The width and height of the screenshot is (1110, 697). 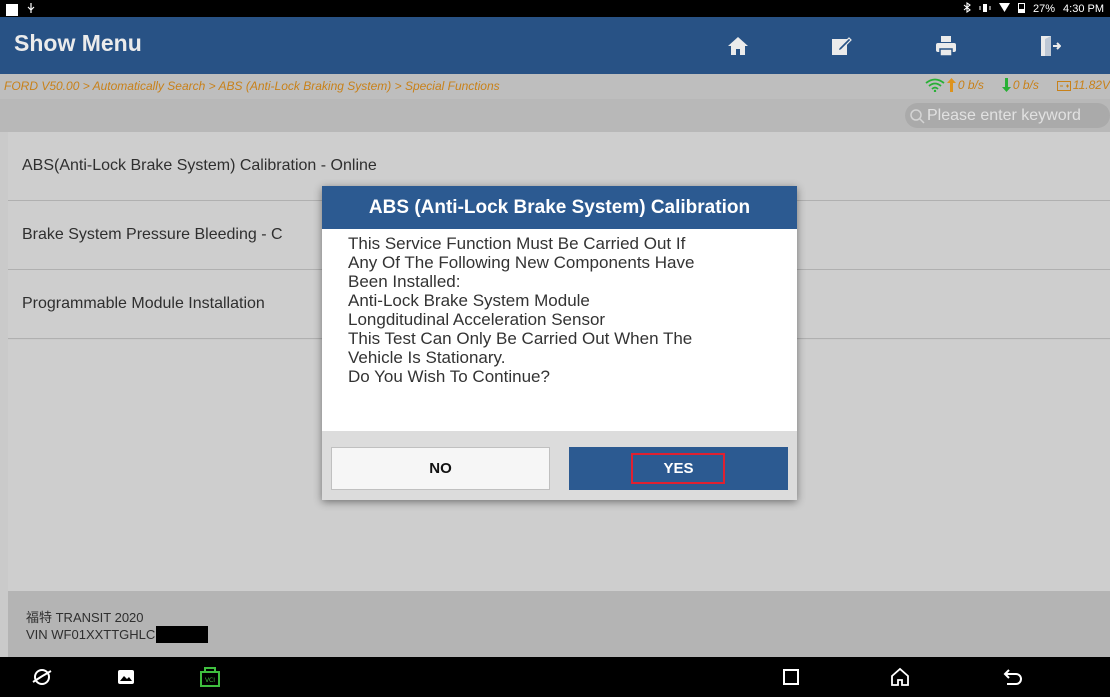 I want to click on browser-button, so click(x=42, y=677).